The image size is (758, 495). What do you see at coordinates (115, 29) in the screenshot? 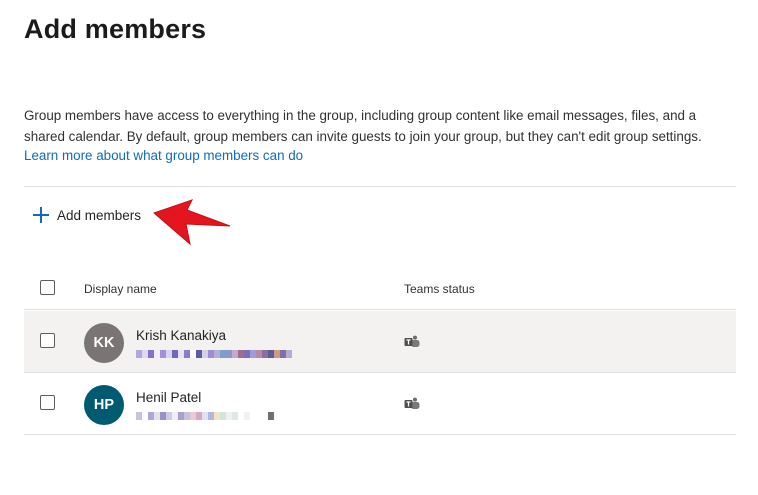
I see `page-title: Add members` at bounding box center [115, 29].